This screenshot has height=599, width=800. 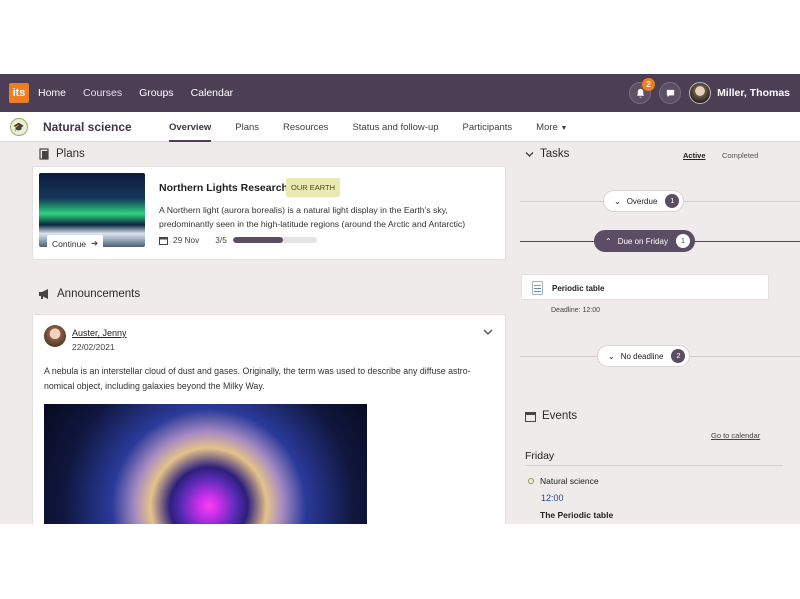 What do you see at coordinates (52, 93) in the screenshot?
I see `nav-home: Home` at bounding box center [52, 93].